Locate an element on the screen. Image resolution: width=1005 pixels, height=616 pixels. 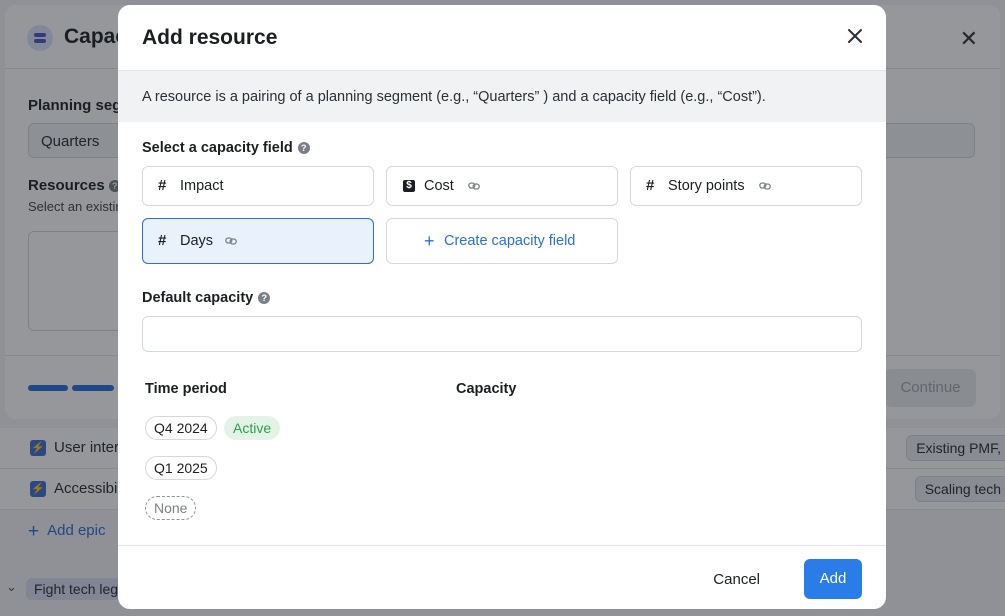
period-chip: Q1 2025 is located at coordinates (181, 468).